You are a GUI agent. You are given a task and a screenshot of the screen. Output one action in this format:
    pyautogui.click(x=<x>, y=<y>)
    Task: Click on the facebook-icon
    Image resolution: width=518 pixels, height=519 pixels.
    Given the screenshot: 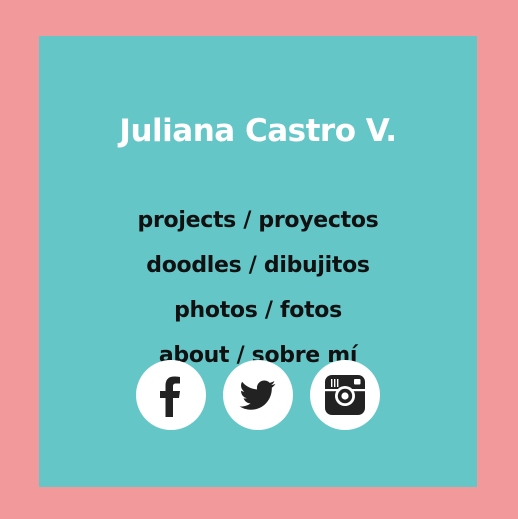 What is the action you would take?
    pyautogui.click(x=170, y=396)
    